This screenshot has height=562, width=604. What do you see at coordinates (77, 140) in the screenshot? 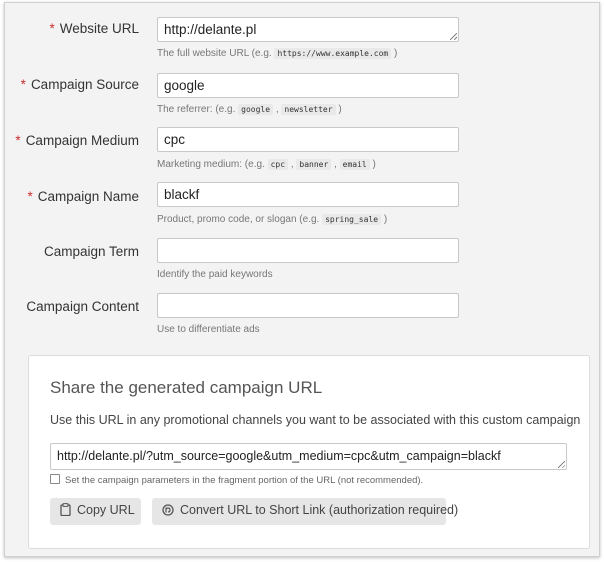
I see `field-label: * Campaign Medium` at bounding box center [77, 140].